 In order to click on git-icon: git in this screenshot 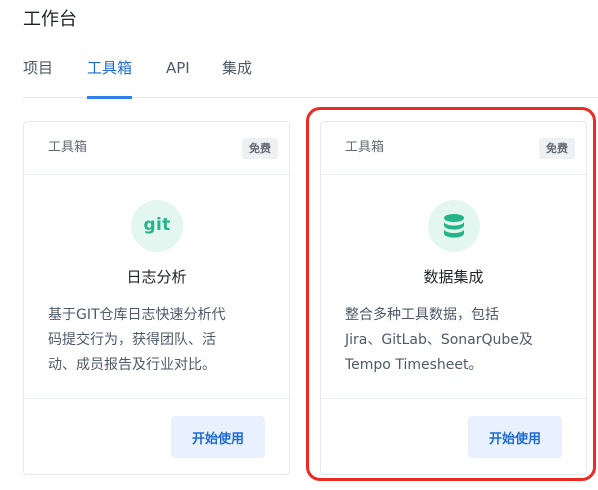, I will do `click(157, 226)`.